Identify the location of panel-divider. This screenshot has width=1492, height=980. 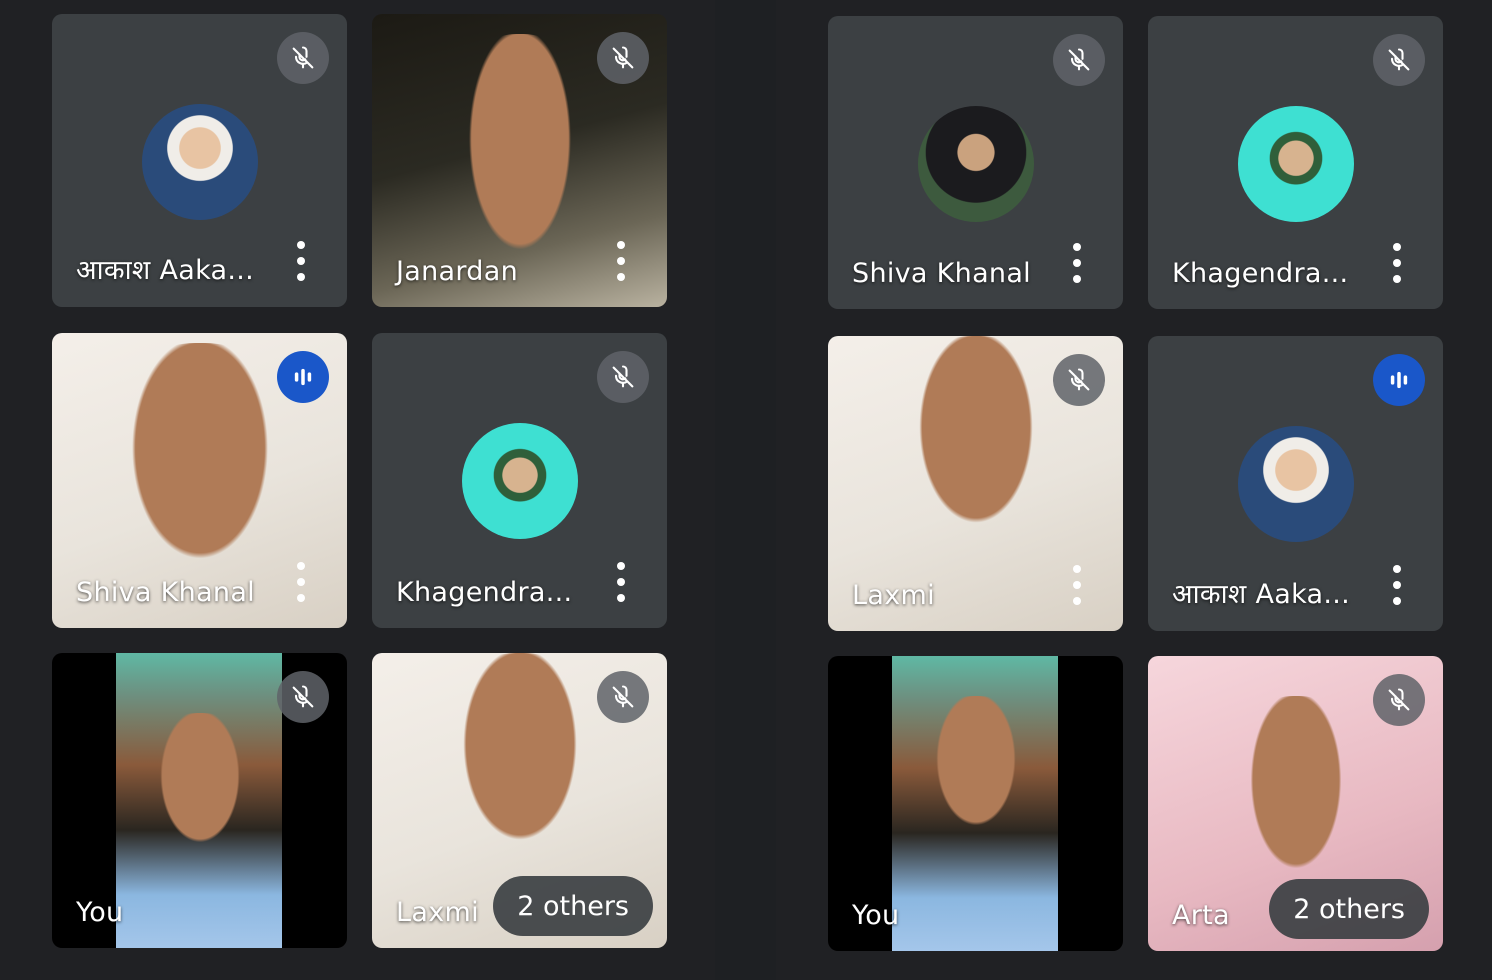
(745, 490).